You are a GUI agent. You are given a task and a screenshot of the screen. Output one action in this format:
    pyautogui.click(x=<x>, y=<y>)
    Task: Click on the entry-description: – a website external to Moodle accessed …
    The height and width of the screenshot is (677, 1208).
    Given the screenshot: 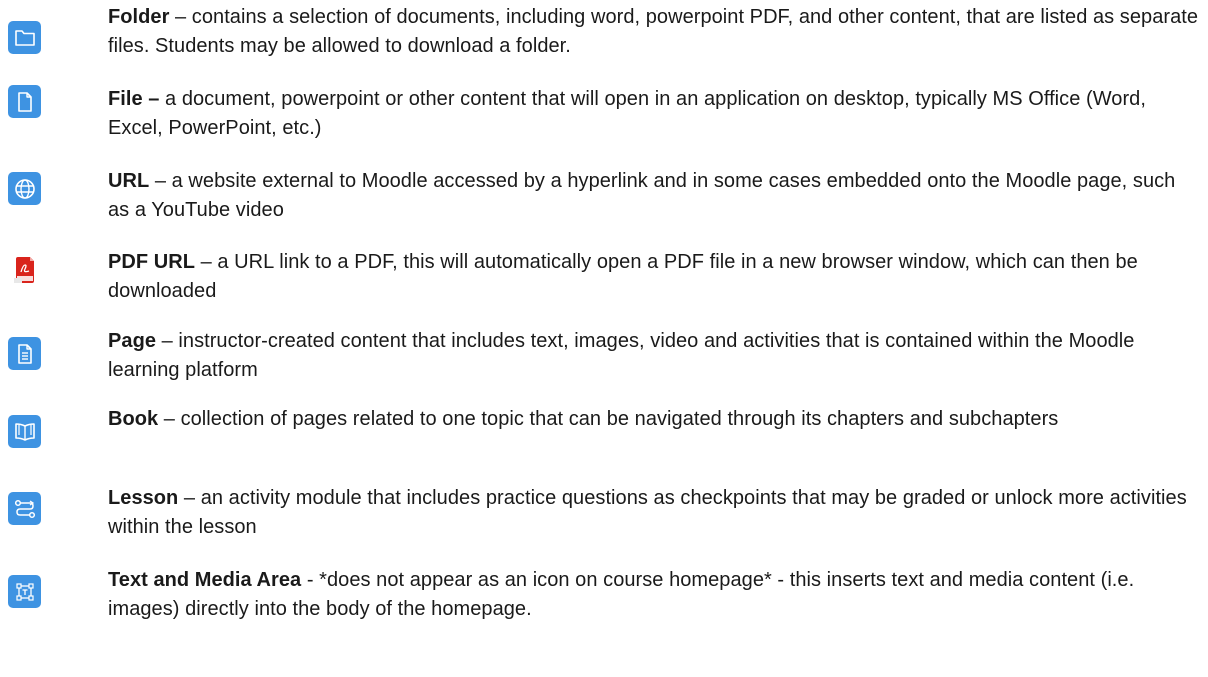 What is the action you would take?
    pyautogui.click(x=642, y=195)
    